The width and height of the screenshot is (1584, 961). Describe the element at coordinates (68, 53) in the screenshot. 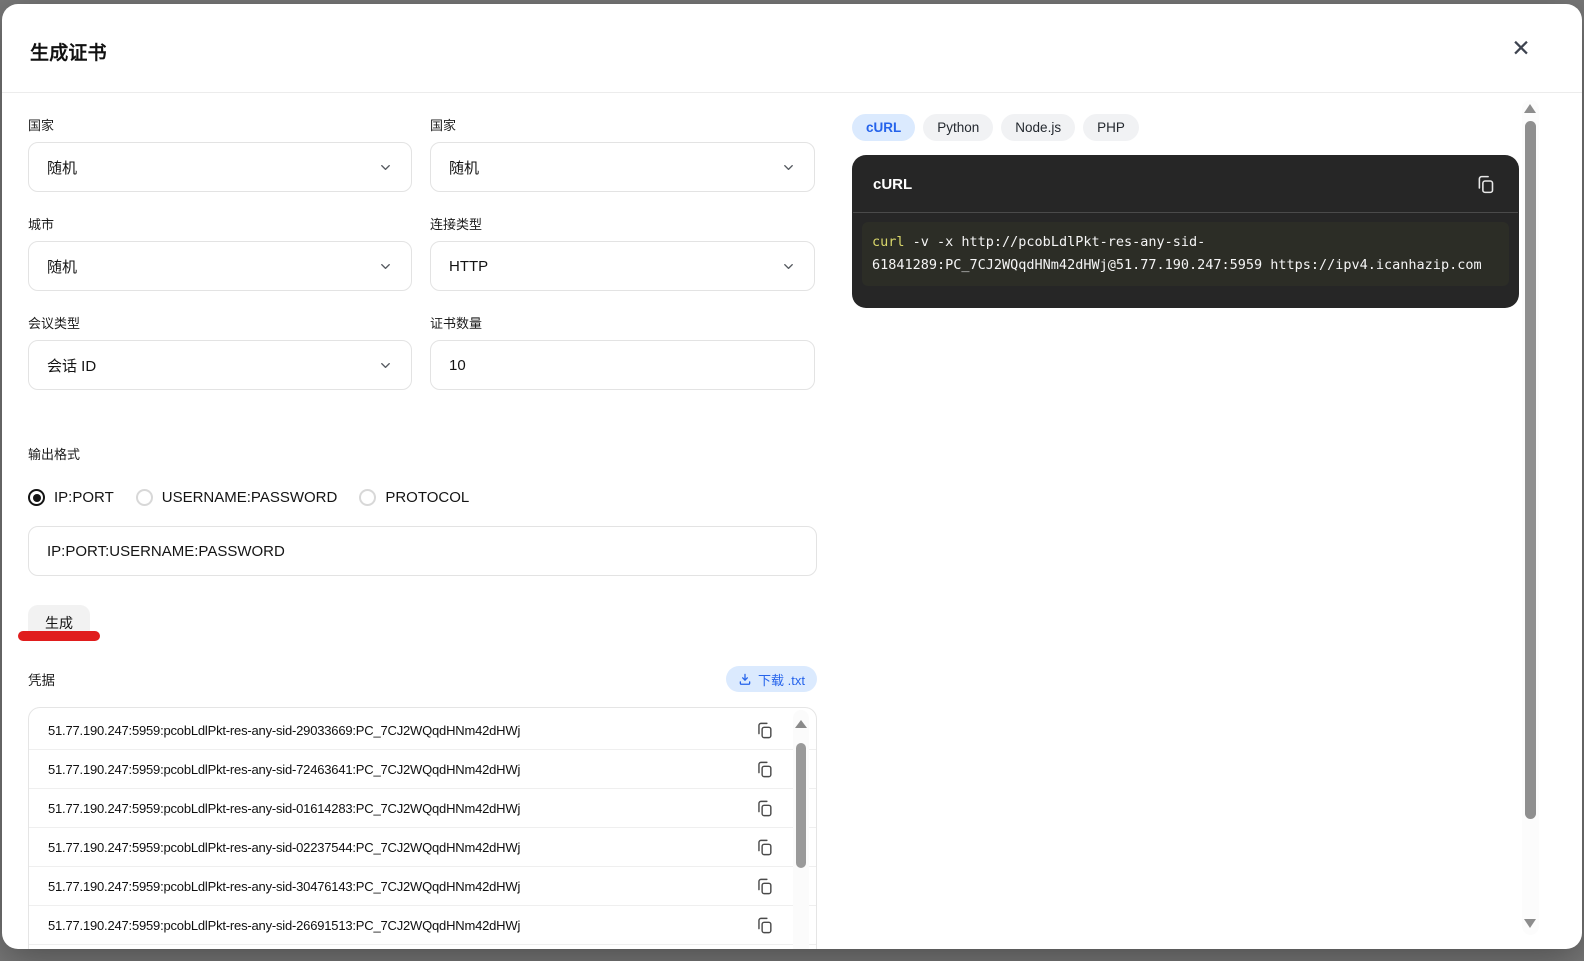

I see `dialog-title: 生成证书` at that location.